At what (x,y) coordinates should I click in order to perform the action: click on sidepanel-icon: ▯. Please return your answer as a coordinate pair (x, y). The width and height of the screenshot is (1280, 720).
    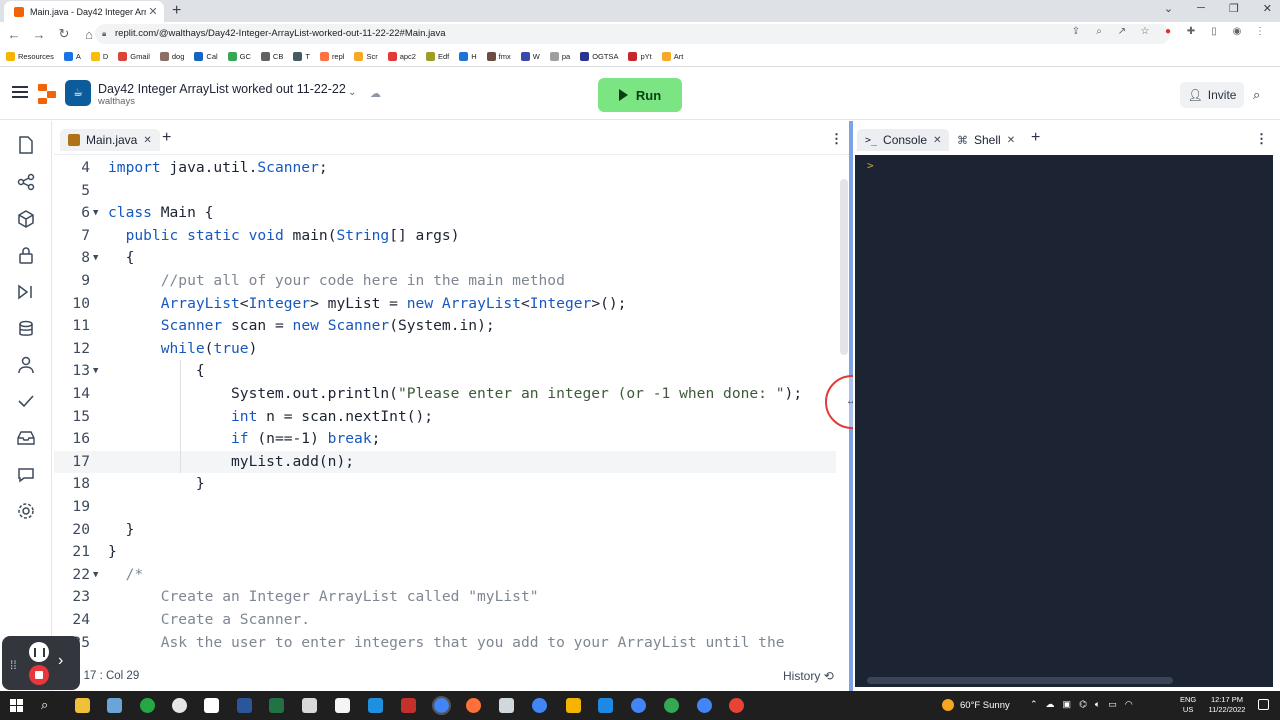
    Looking at the image, I should click on (1214, 32).